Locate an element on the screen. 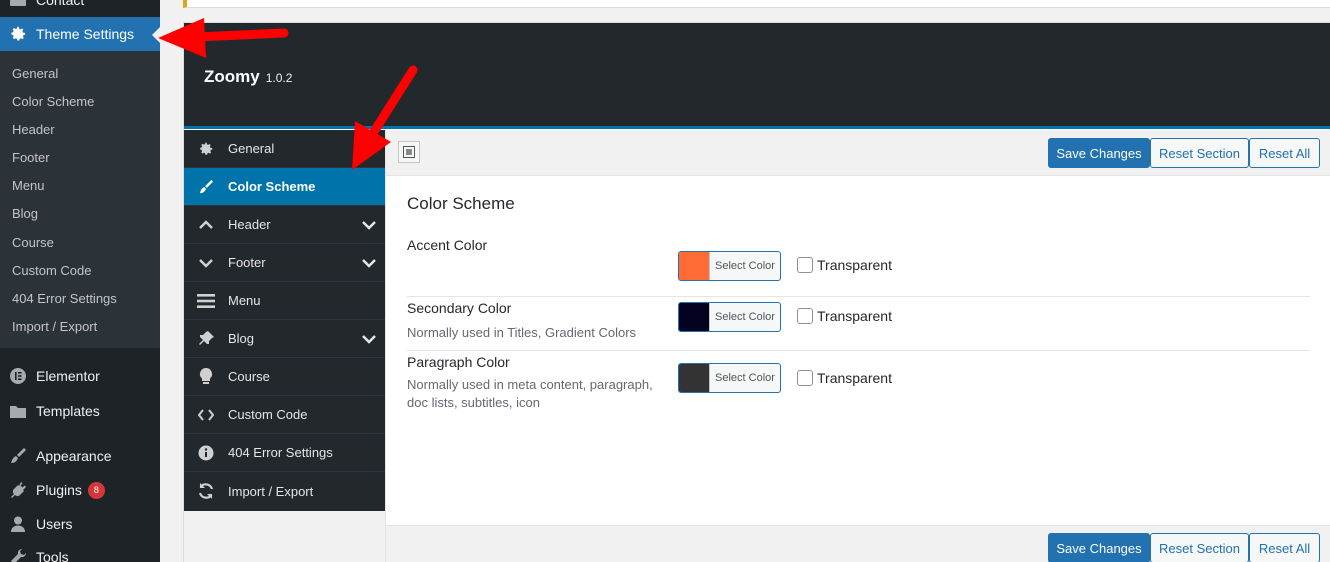  active-menu-pointer is located at coordinates (156, 35).